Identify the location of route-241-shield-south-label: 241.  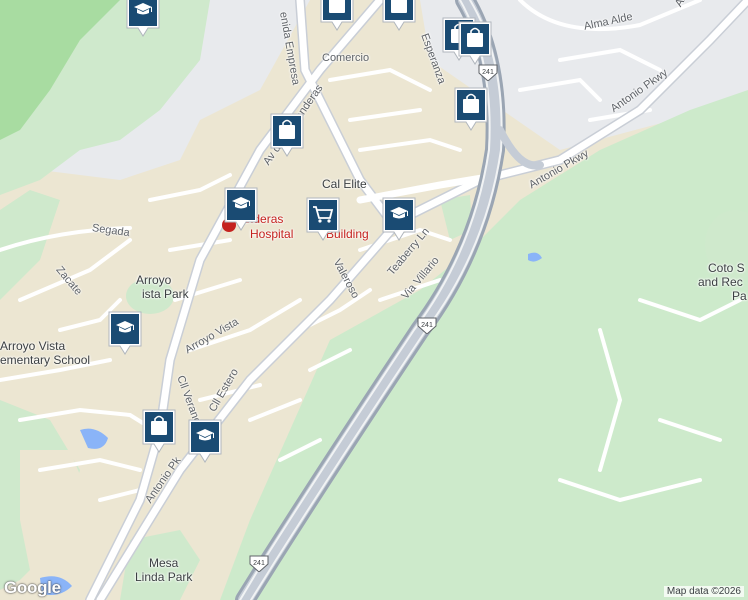
(259, 563).